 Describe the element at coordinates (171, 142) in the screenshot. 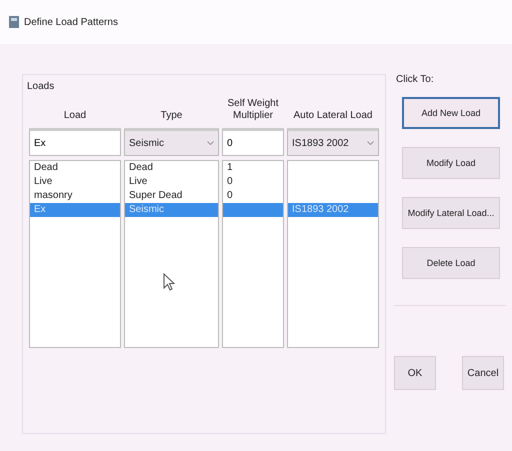

I see `type-dropdown: Seismic` at that location.